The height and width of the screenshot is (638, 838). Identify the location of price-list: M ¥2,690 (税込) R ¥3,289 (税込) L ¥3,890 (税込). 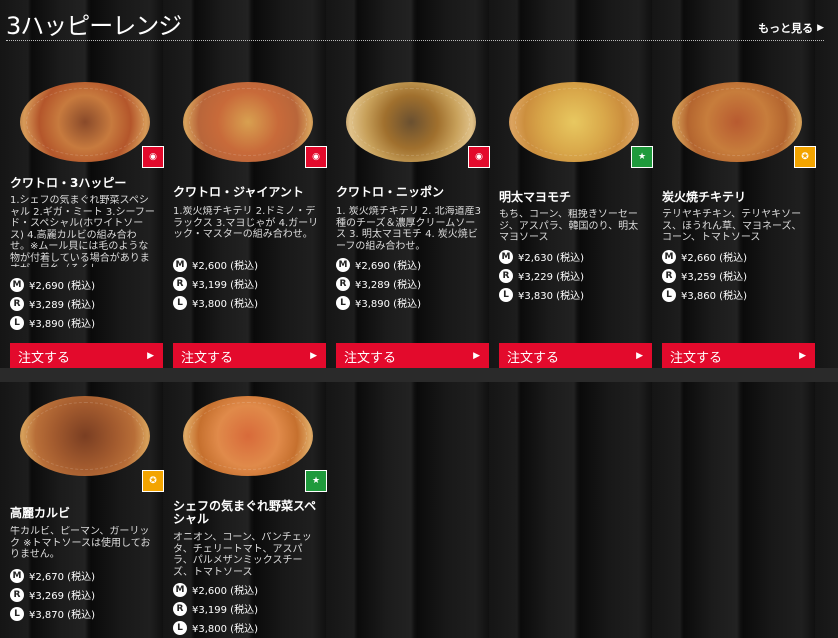
(52, 303).